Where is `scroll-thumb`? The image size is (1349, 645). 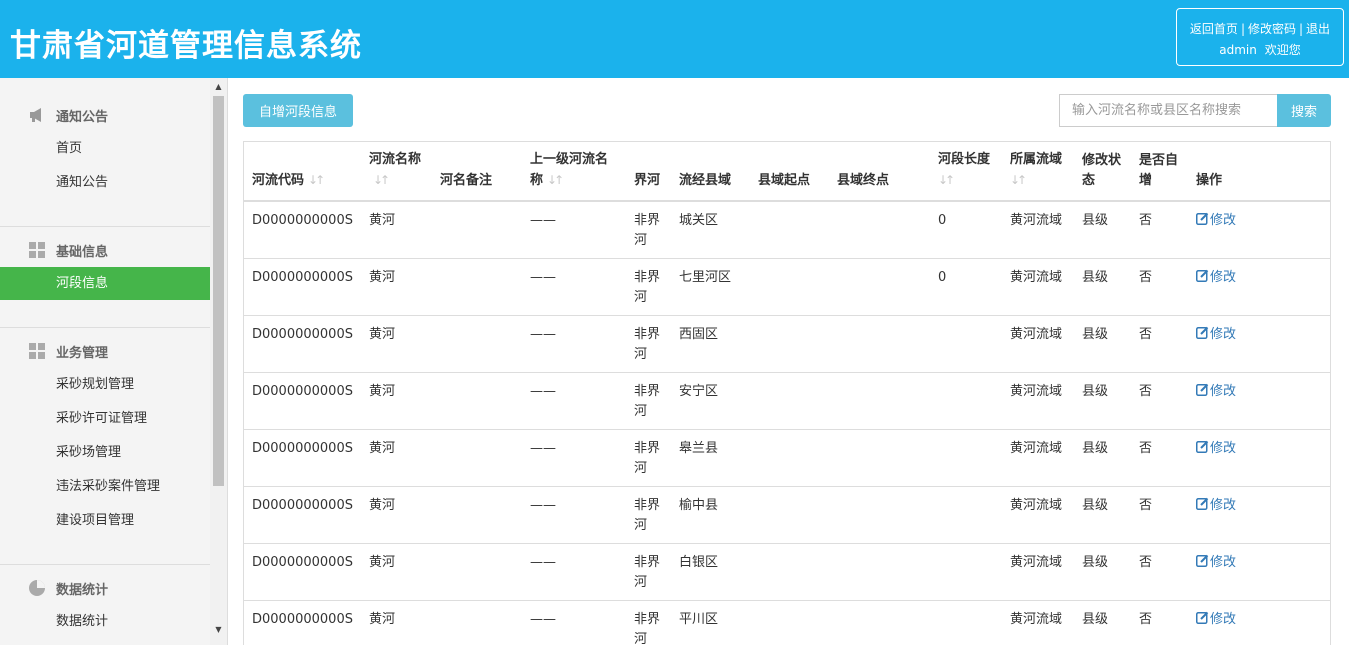 scroll-thumb is located at coordinates (218, 291).